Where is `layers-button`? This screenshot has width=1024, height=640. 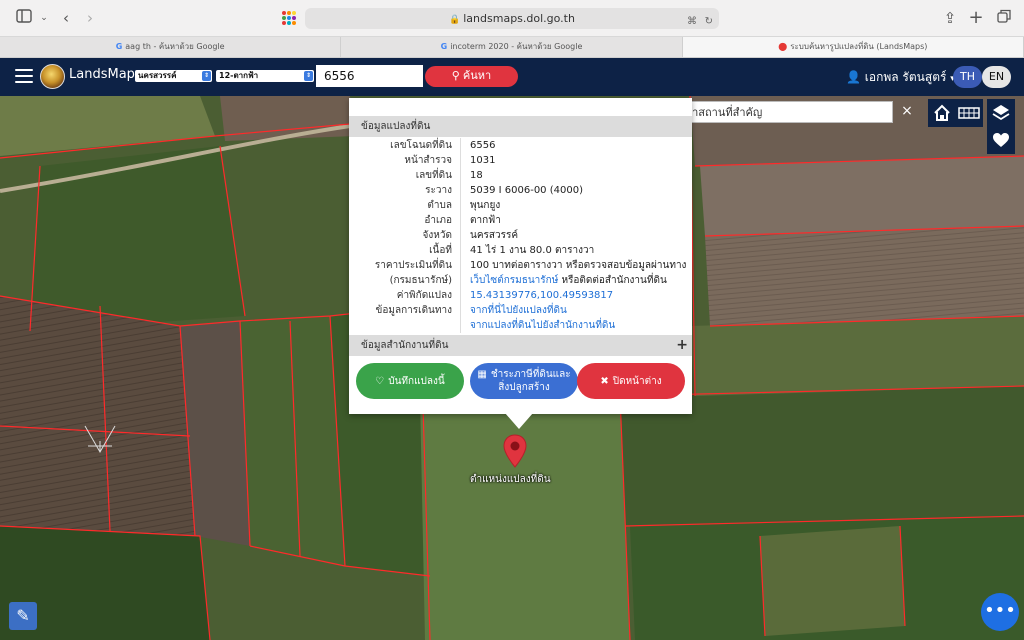
layers-button is located at coordinates (1001, 113).